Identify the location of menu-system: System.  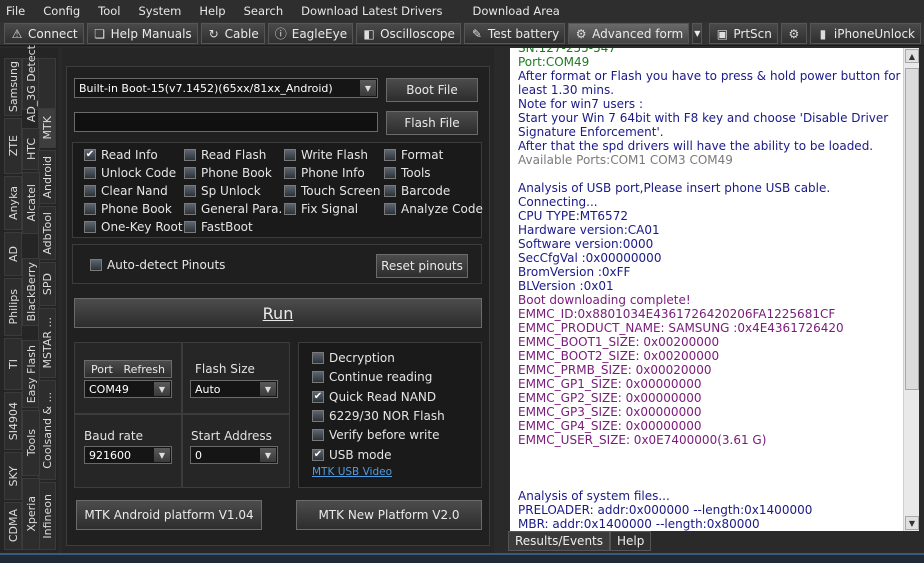
(160, 11).